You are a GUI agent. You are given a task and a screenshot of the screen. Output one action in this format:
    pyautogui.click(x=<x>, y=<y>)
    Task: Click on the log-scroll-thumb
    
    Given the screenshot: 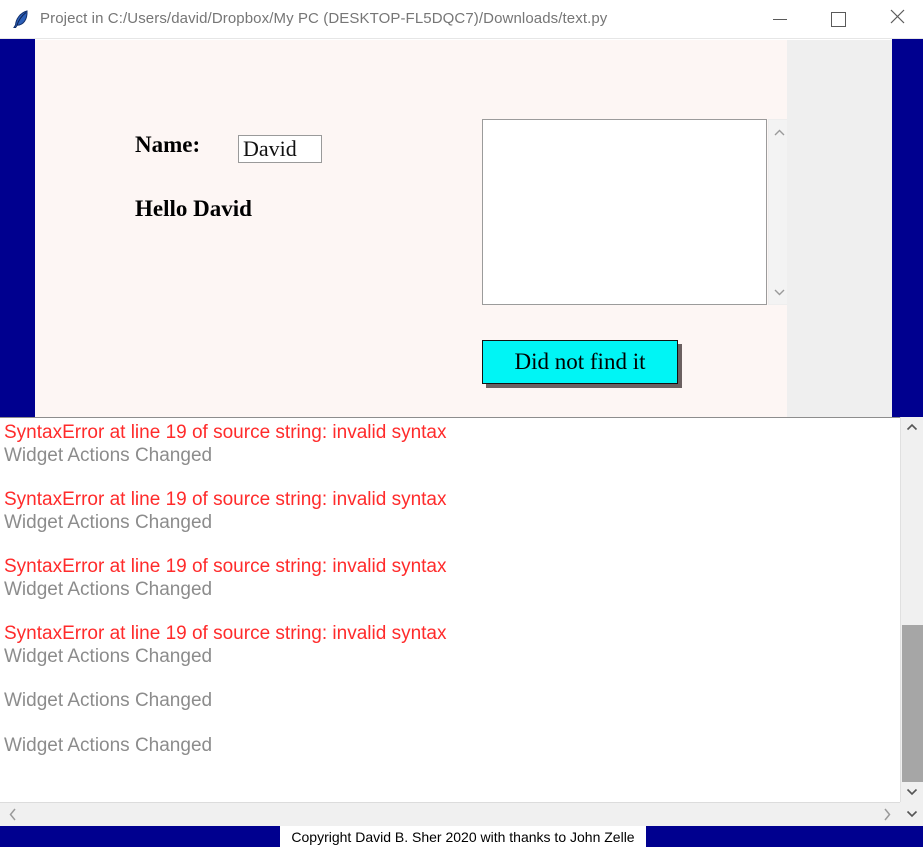 What is the action you would take?
    pyautogui.click(x=912, y=703)
    